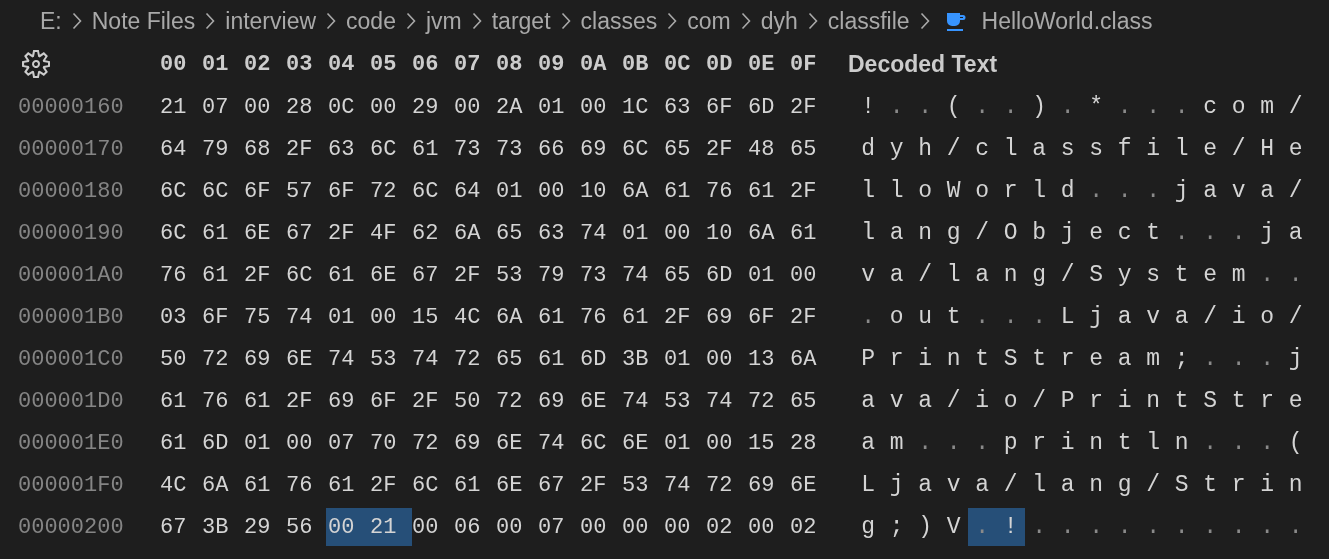 This screenshot has height=559, width=1329. I want to click on decoded-char: /, so click(925, 275).